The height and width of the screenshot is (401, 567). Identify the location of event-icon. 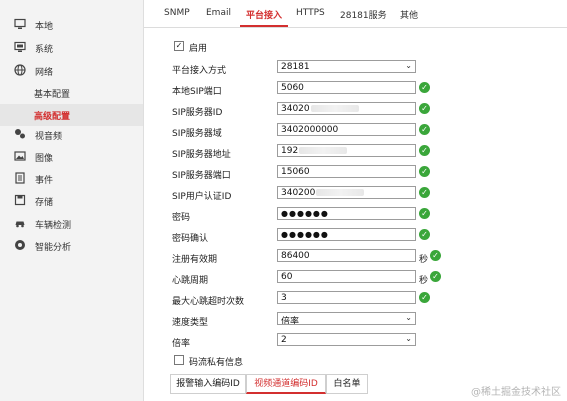
(20, 178).